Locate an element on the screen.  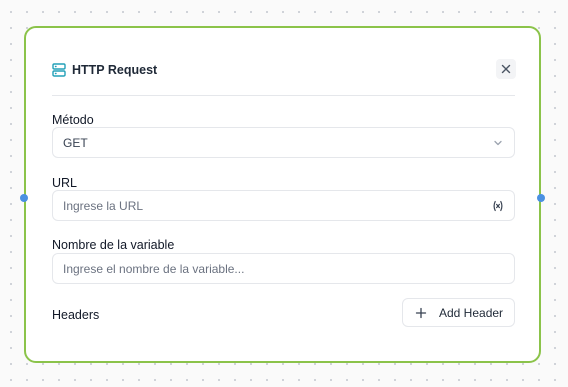
add-header-button: Add Header is located at coordinates (458, 312).